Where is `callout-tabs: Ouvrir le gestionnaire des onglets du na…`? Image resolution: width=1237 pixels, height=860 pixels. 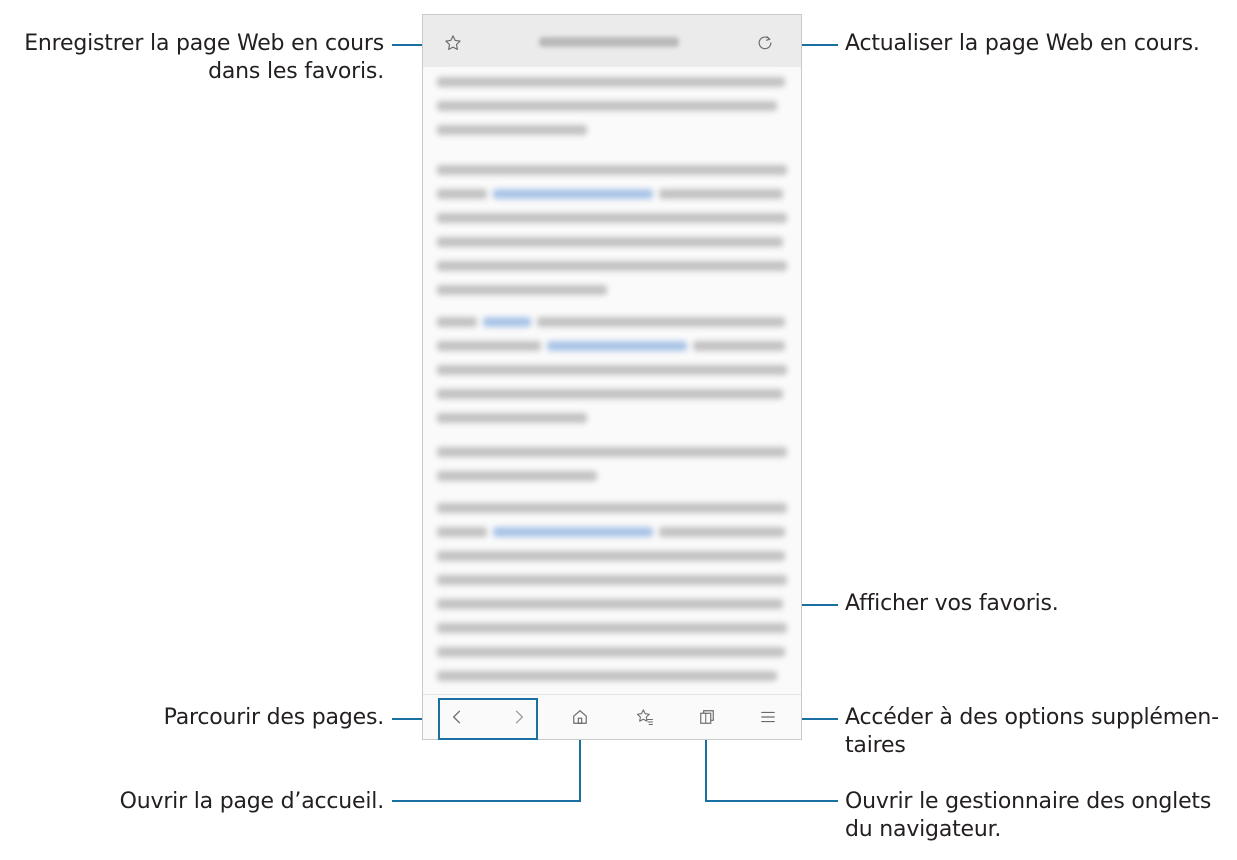 callout-tabs: Ouvrir le gestionnaire des onglets du na… is located at coordinates (1028, 816).